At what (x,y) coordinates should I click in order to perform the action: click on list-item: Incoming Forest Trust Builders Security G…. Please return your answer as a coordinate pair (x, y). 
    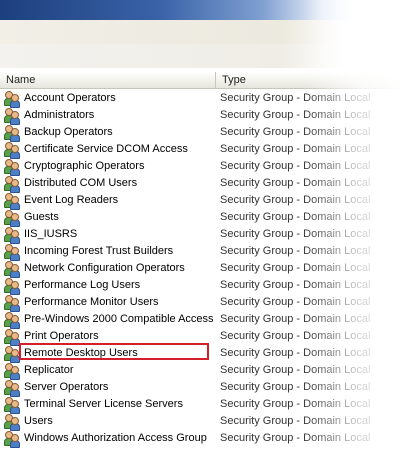
    Looking at the image, I should click on (201, 252).